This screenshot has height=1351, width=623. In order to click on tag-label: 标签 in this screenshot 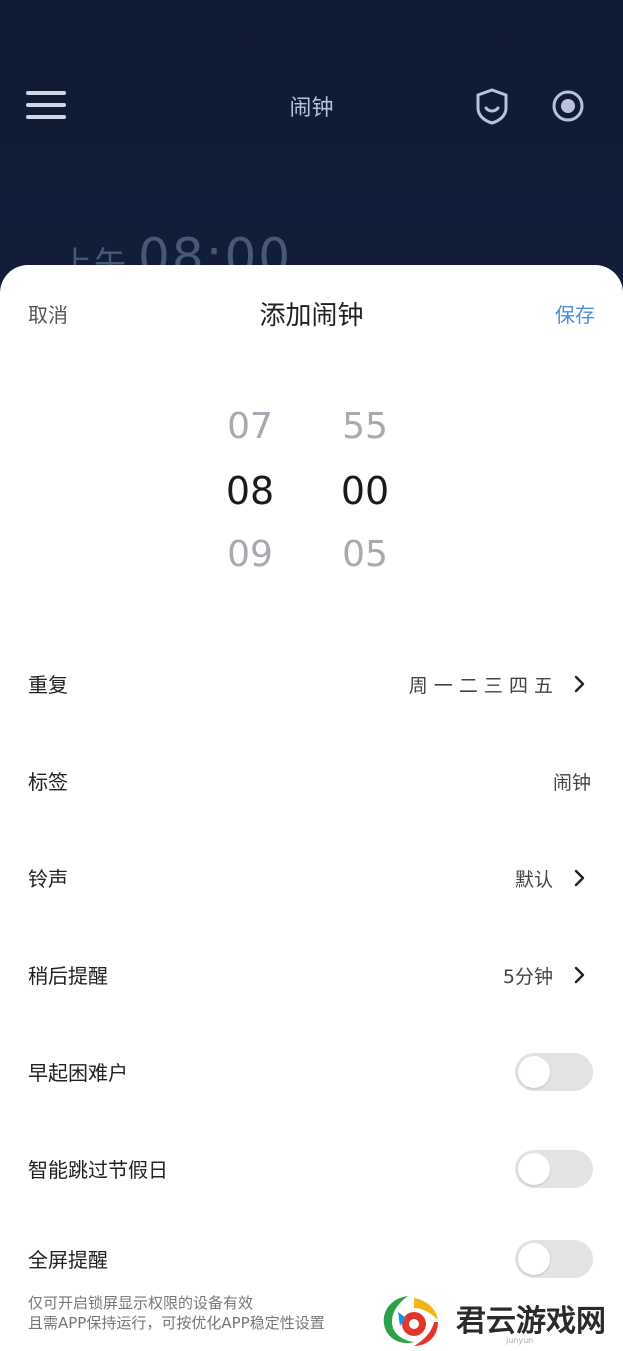, I will do `click(48, 782)`.